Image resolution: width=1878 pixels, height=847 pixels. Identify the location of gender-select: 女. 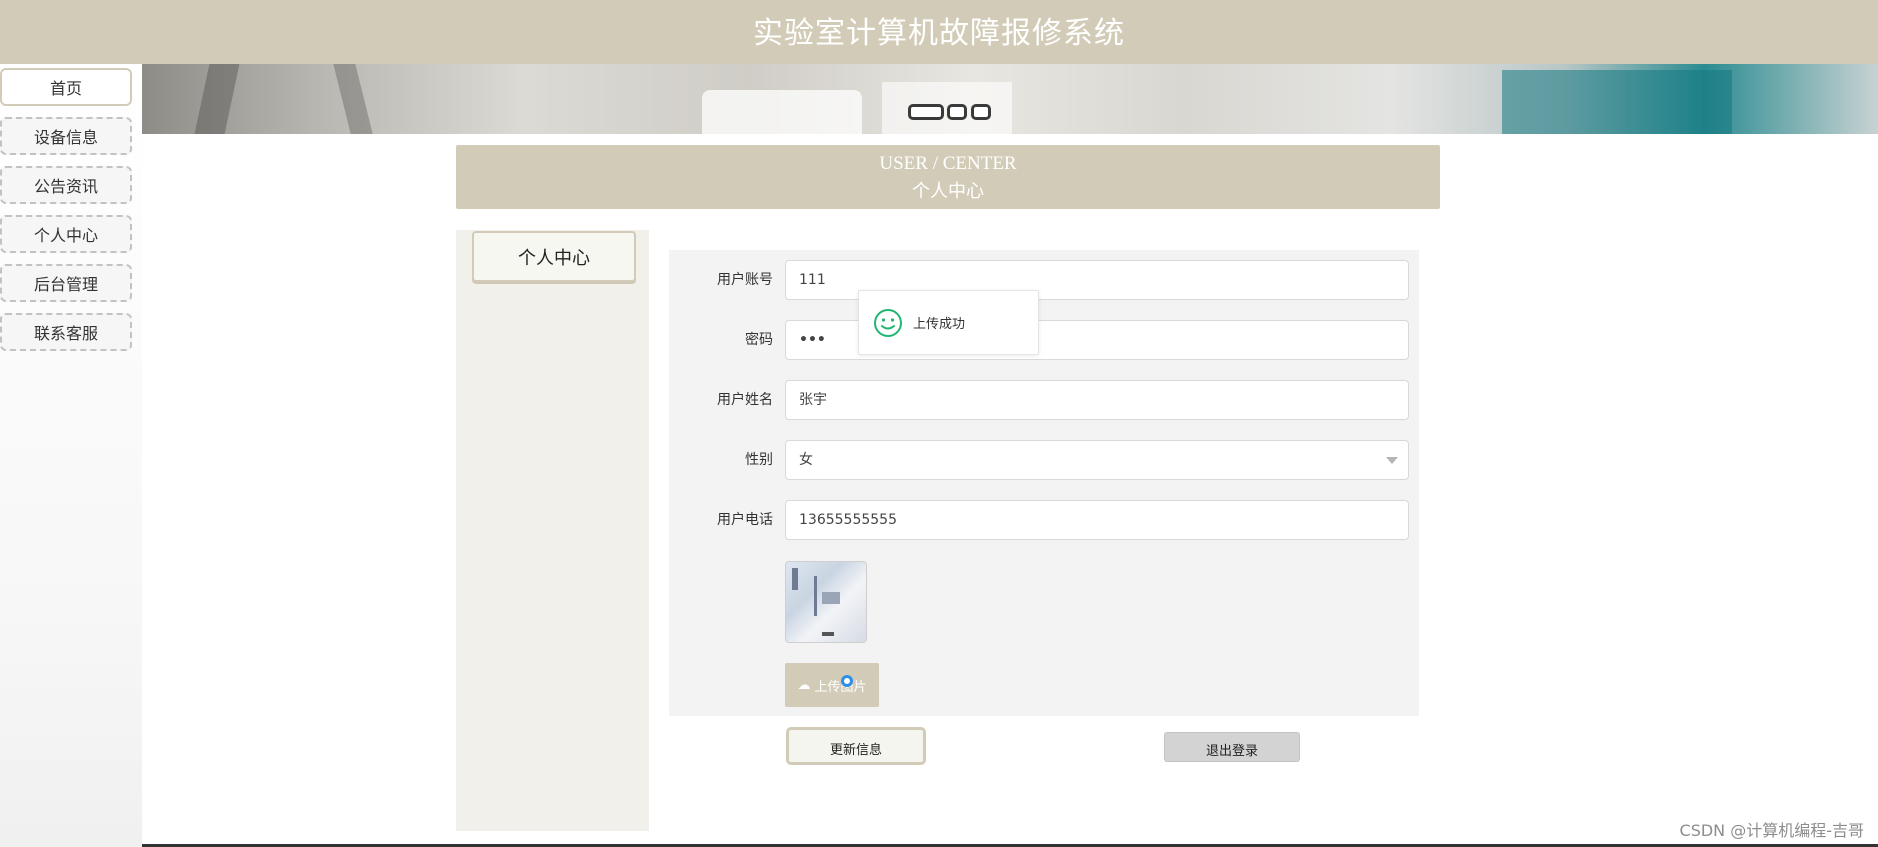
(1097, 460).